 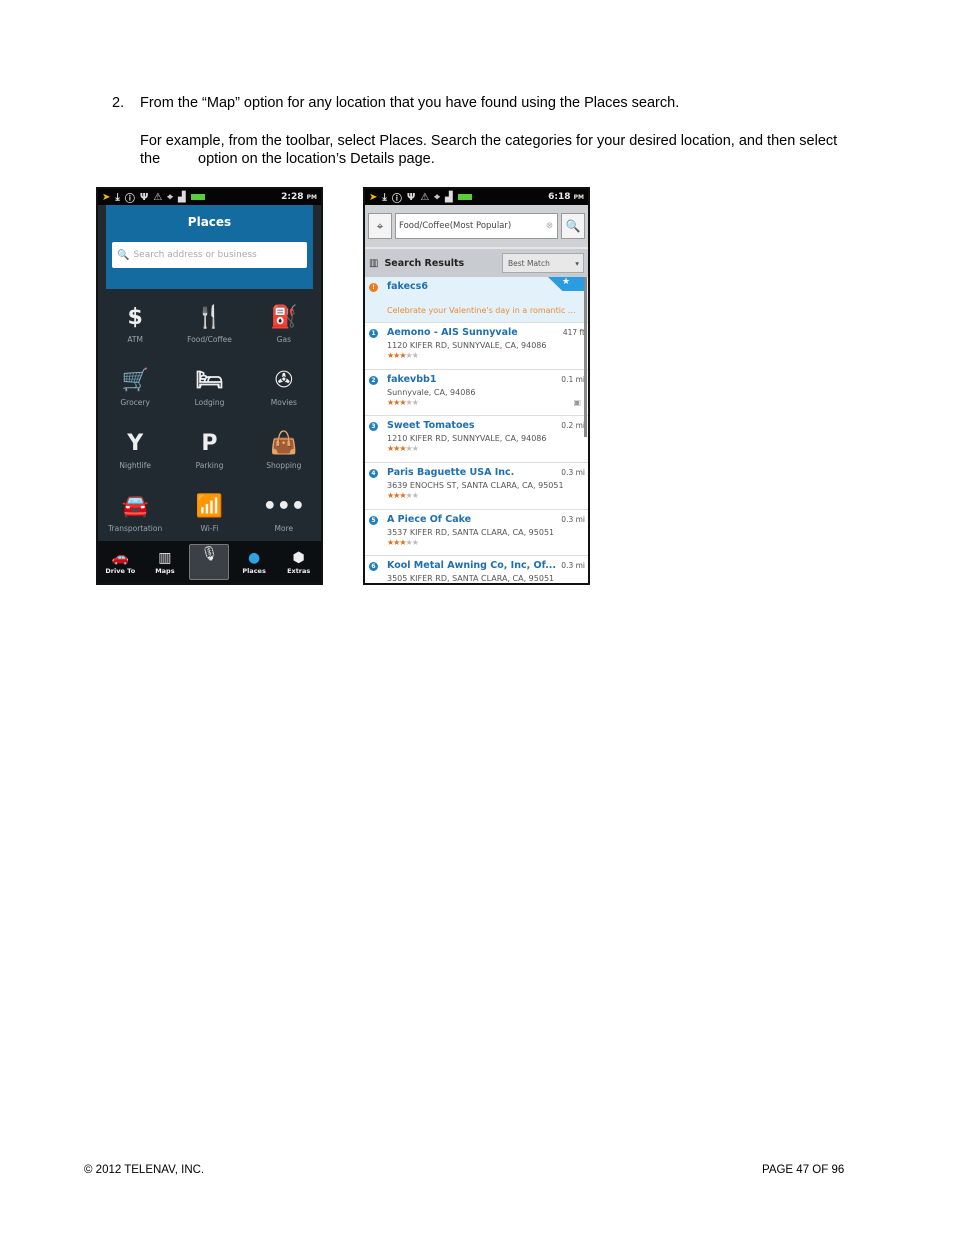 I want to click on bed-icon: 🛏, so click(x=209, y=380).